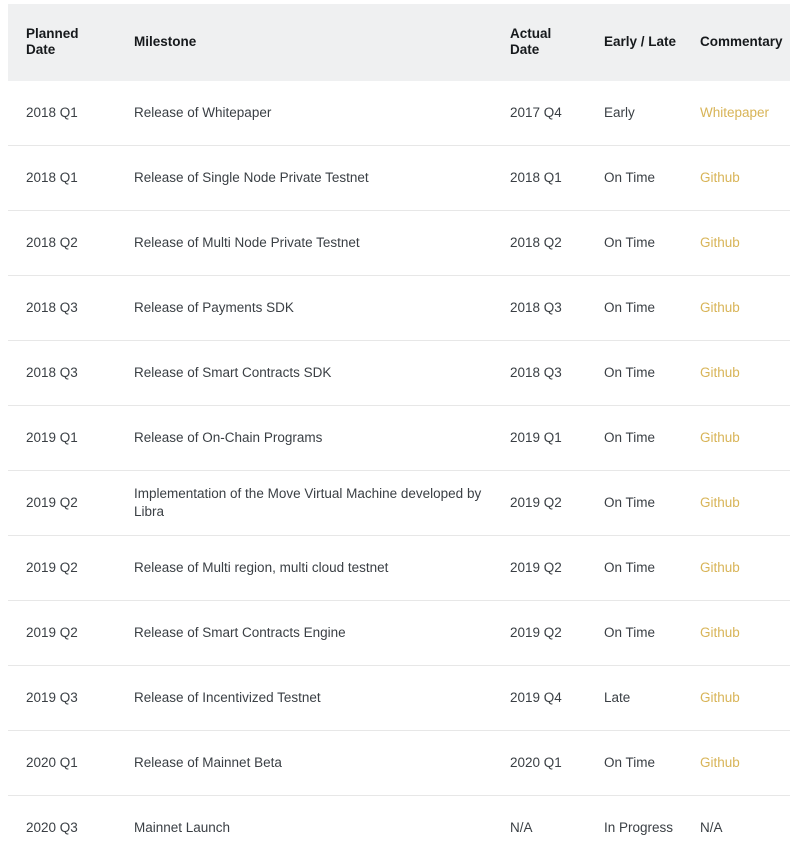 The width and height of the screenshot is (800, 860). What do you see at coordinates (308, 42) in the screenshot?
I see `column-header-milestone: Milestone` at bounding box center [308, 42].